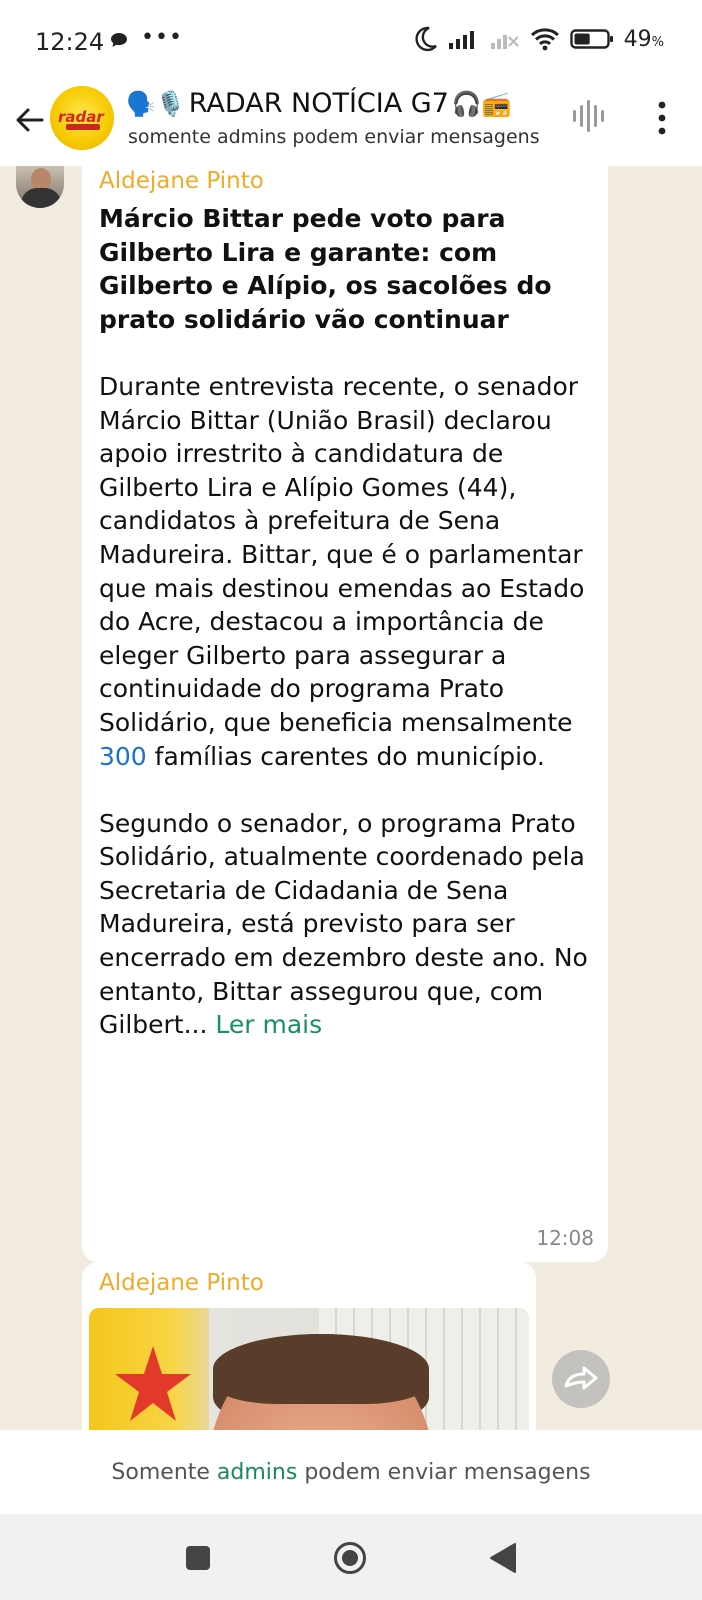 The image size is (702, 1600). I want to click on title-emoji-left: 🗣️🎙️, so click(156, 103).